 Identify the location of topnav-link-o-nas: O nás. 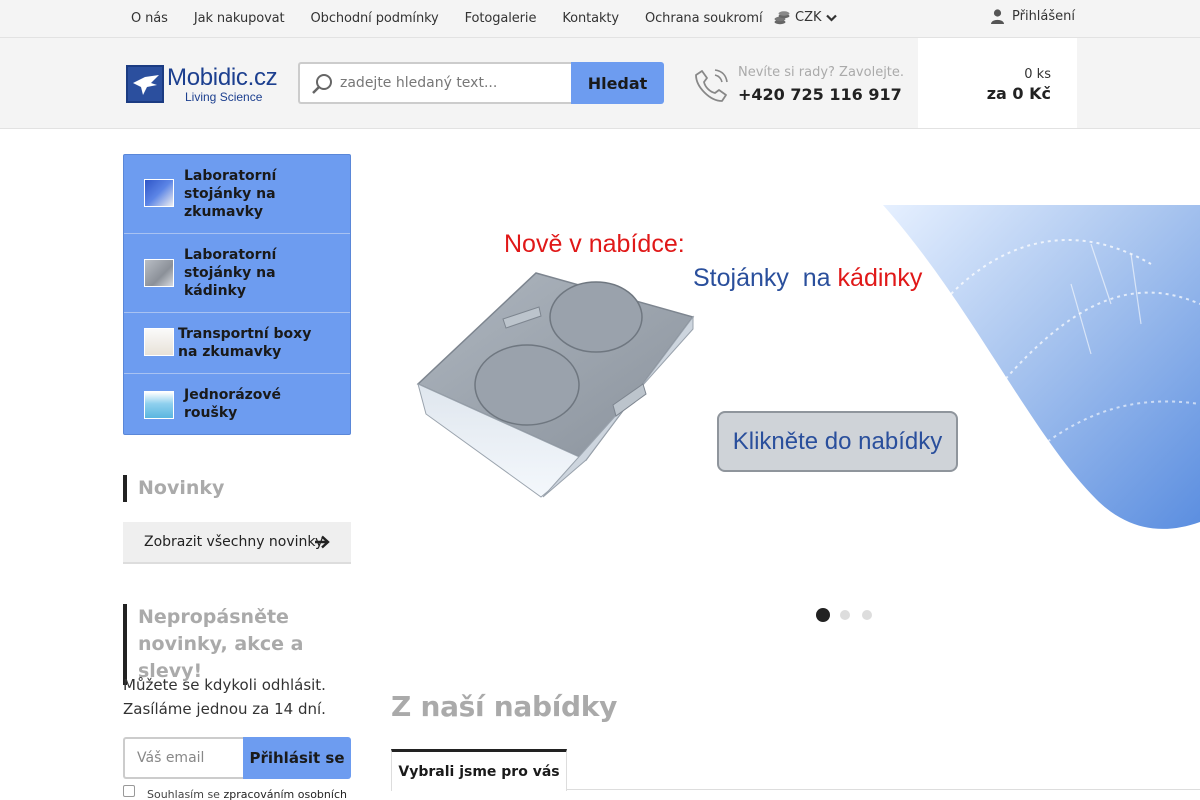
(149, 18).